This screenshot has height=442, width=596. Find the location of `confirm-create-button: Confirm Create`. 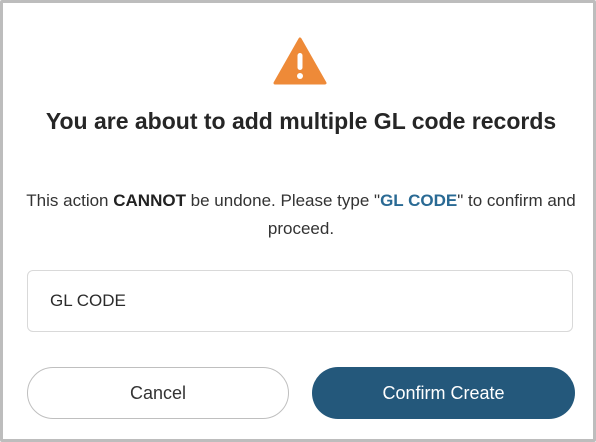

confirm-create-button: Confirm Create is located at coordinates (443, 393).